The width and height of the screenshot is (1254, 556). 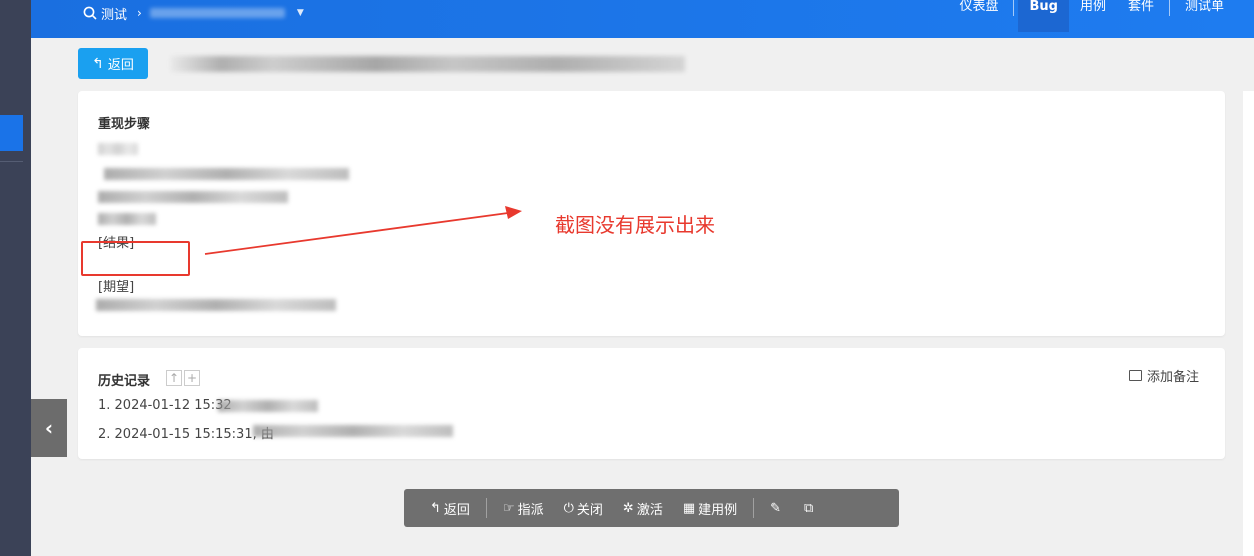 What do you see at coordinates (642, 19) in the screenshot?
I see `top-header: 测试 › ▼ 仪表盘 Bug 用例 套件 测试单` at bounding box center [642, 19].